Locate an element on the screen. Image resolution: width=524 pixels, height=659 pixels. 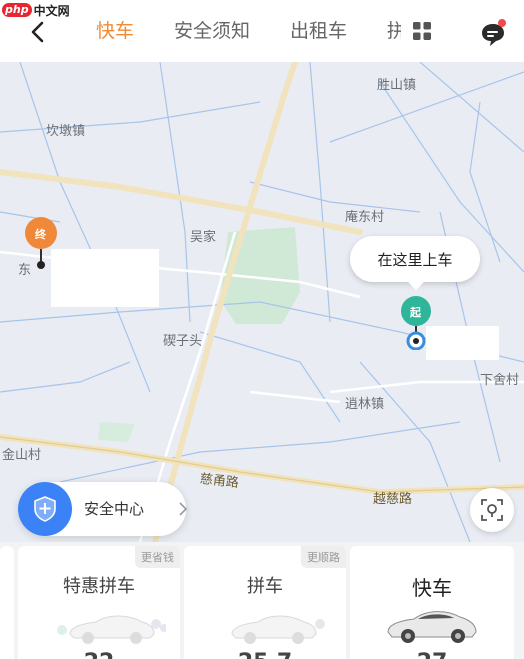
message-icon is located at coordinates (494, 33).